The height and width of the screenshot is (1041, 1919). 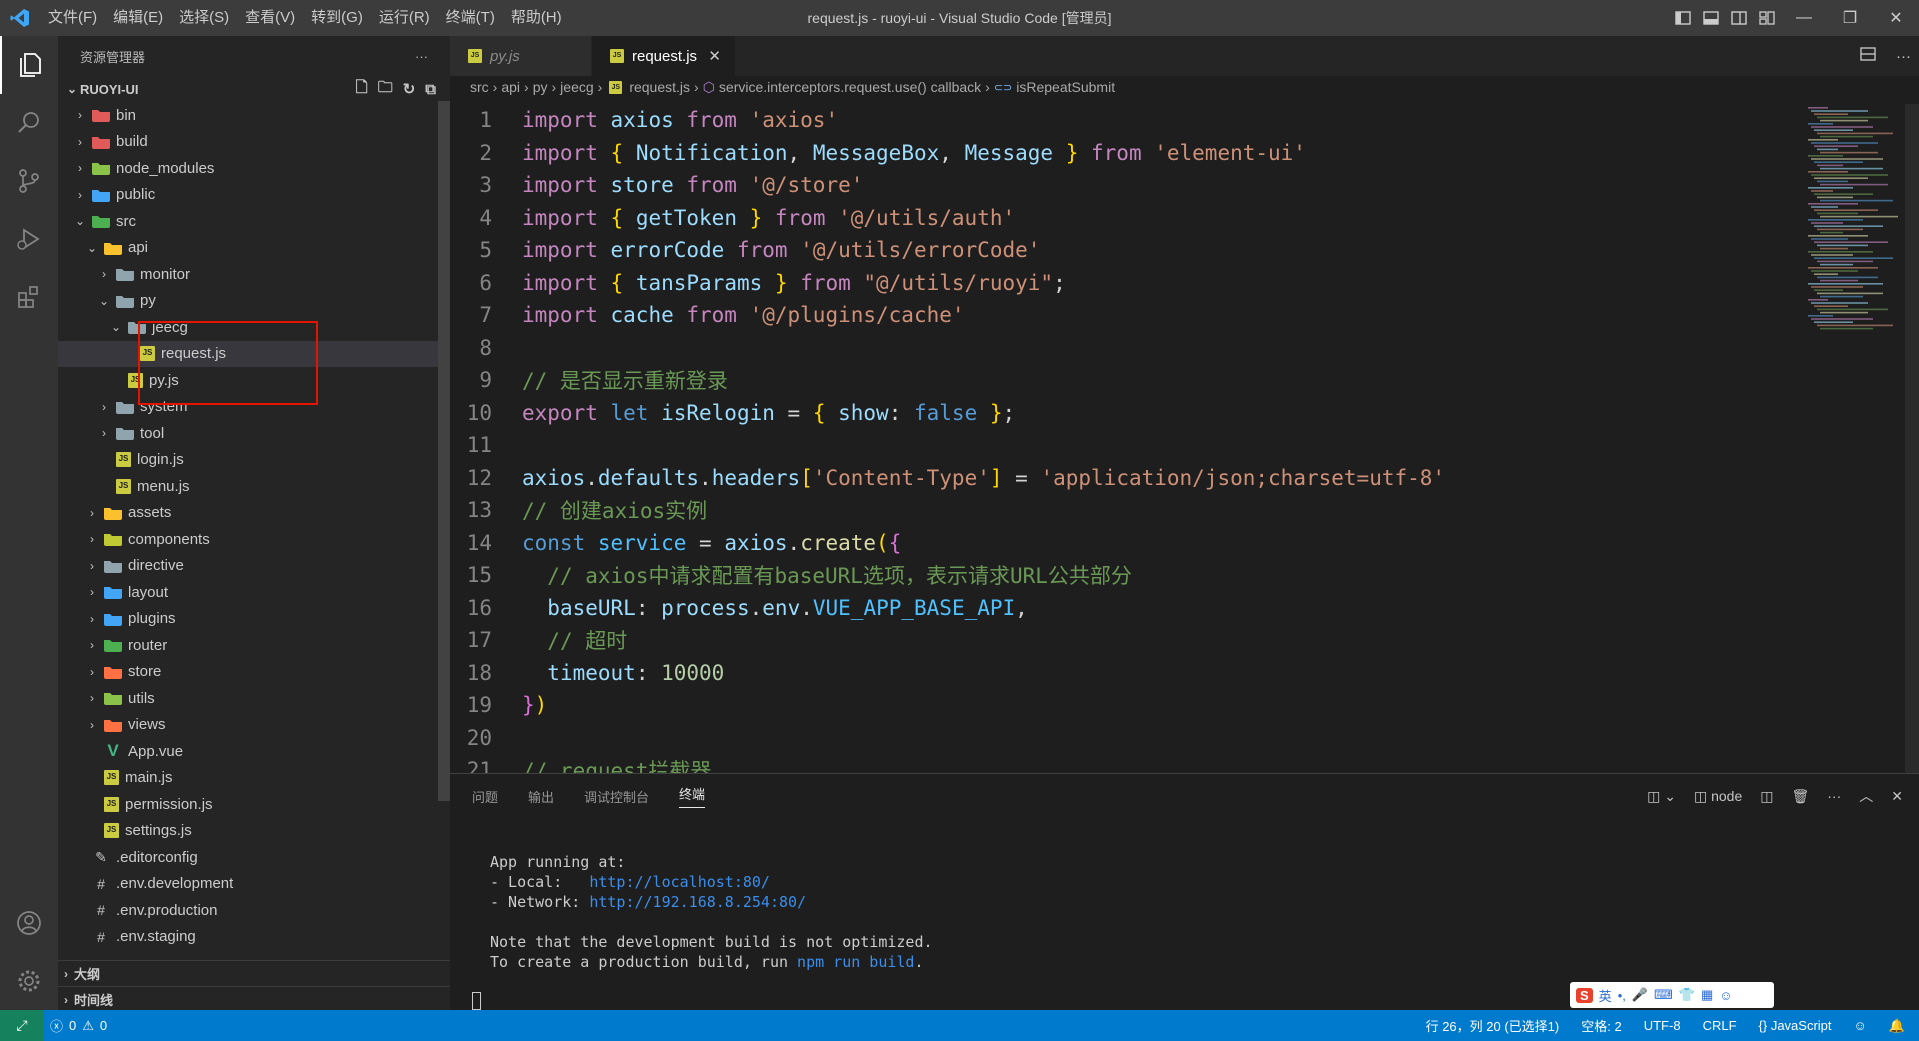 What do you see at coordinates (1605, 995) in the screenshot?
I see `ime-language: 英` at bounding box center [1605, 995].